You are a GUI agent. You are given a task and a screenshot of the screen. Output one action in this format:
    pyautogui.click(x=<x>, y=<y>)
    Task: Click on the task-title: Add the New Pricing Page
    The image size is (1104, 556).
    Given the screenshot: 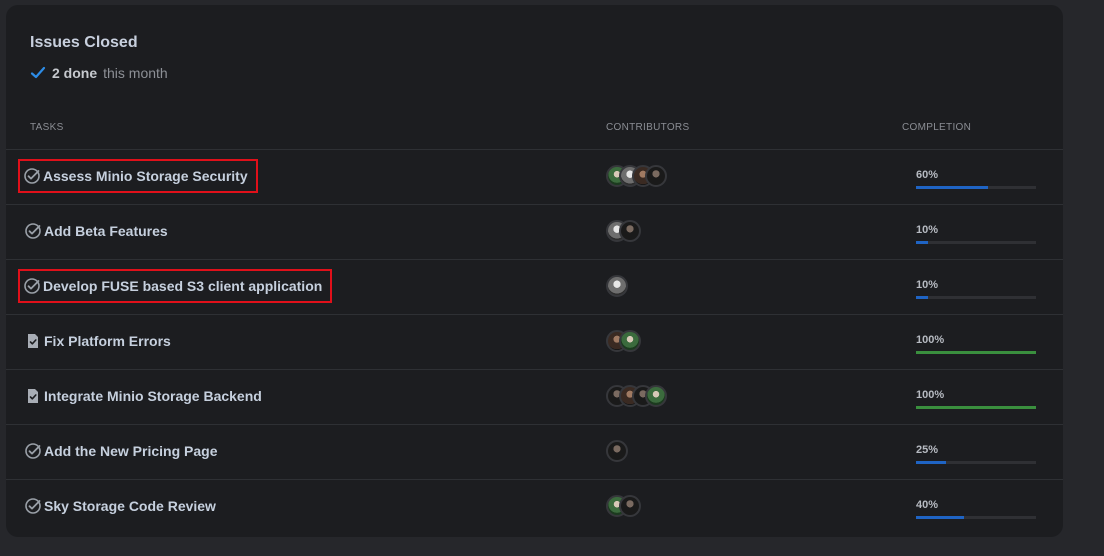 What is the action you would take?
    pyautogui.click(x=120, y=451)
    